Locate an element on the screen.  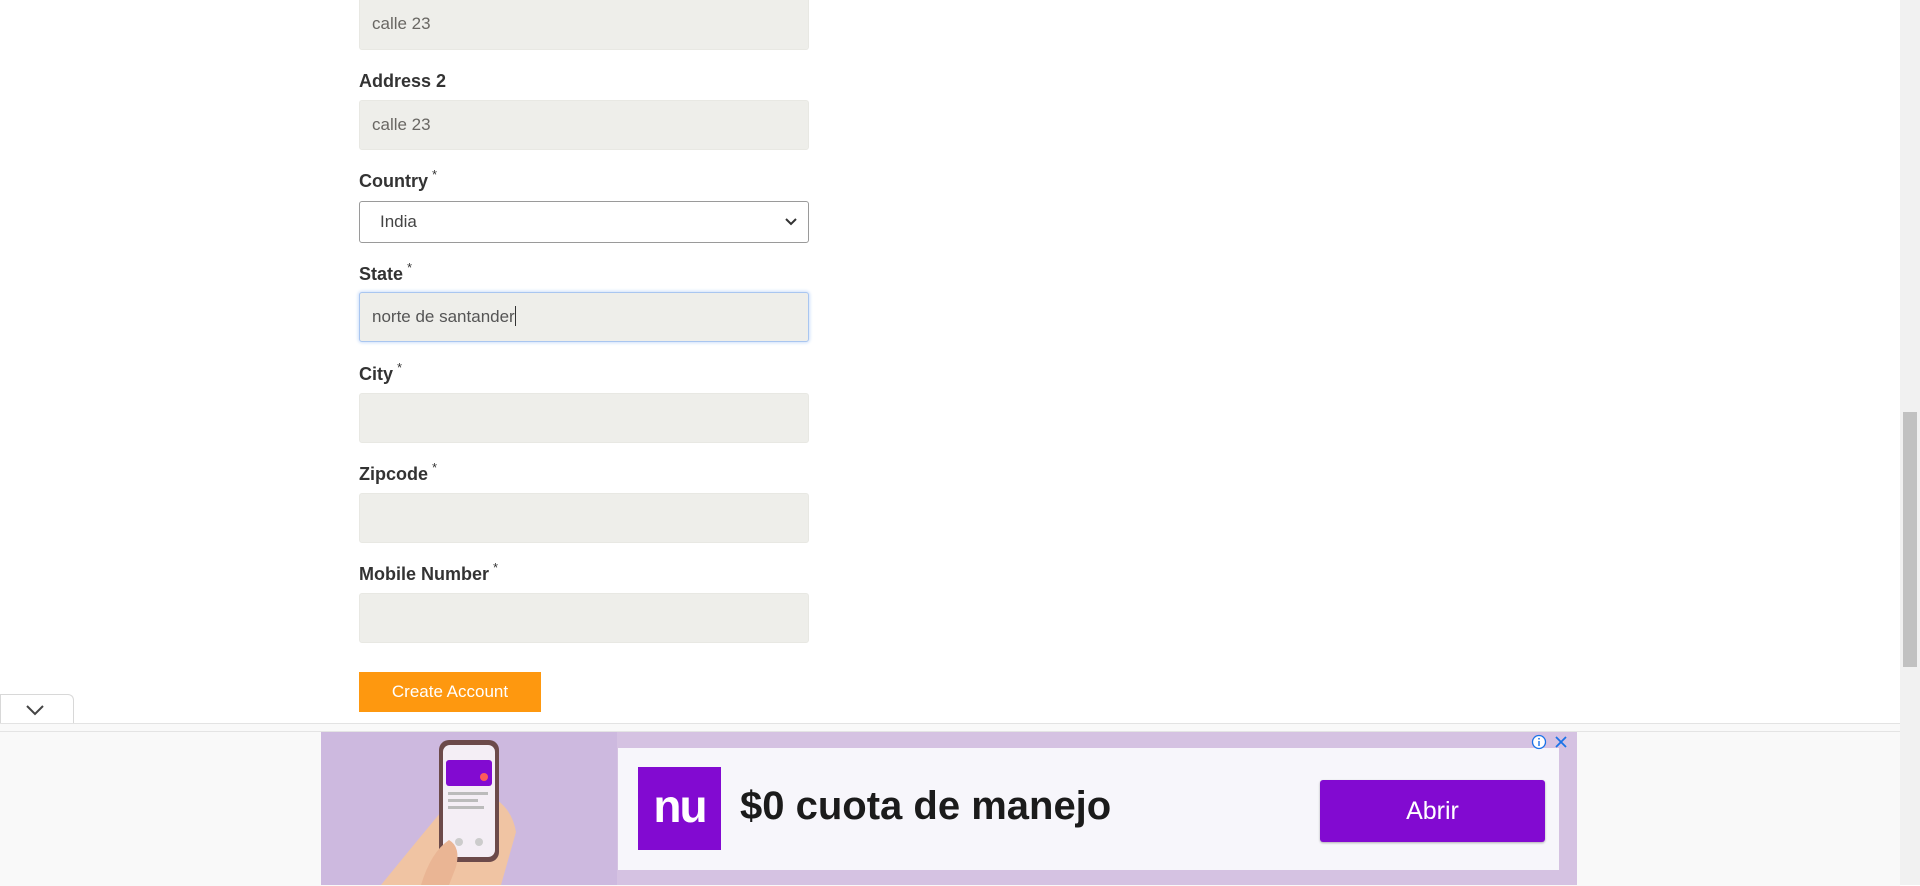
collapse-chevron-icon is located at coordinates (35, 710).